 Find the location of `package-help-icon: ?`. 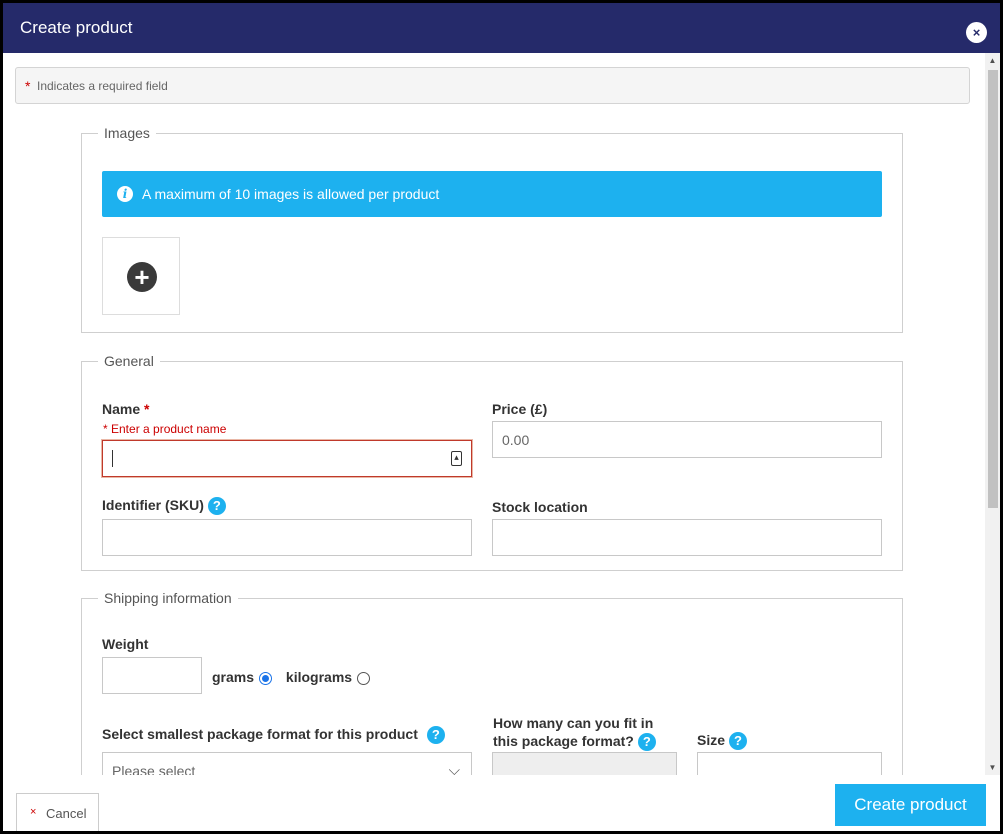

package-help-icon: ? is located at coordinates (435, 735).